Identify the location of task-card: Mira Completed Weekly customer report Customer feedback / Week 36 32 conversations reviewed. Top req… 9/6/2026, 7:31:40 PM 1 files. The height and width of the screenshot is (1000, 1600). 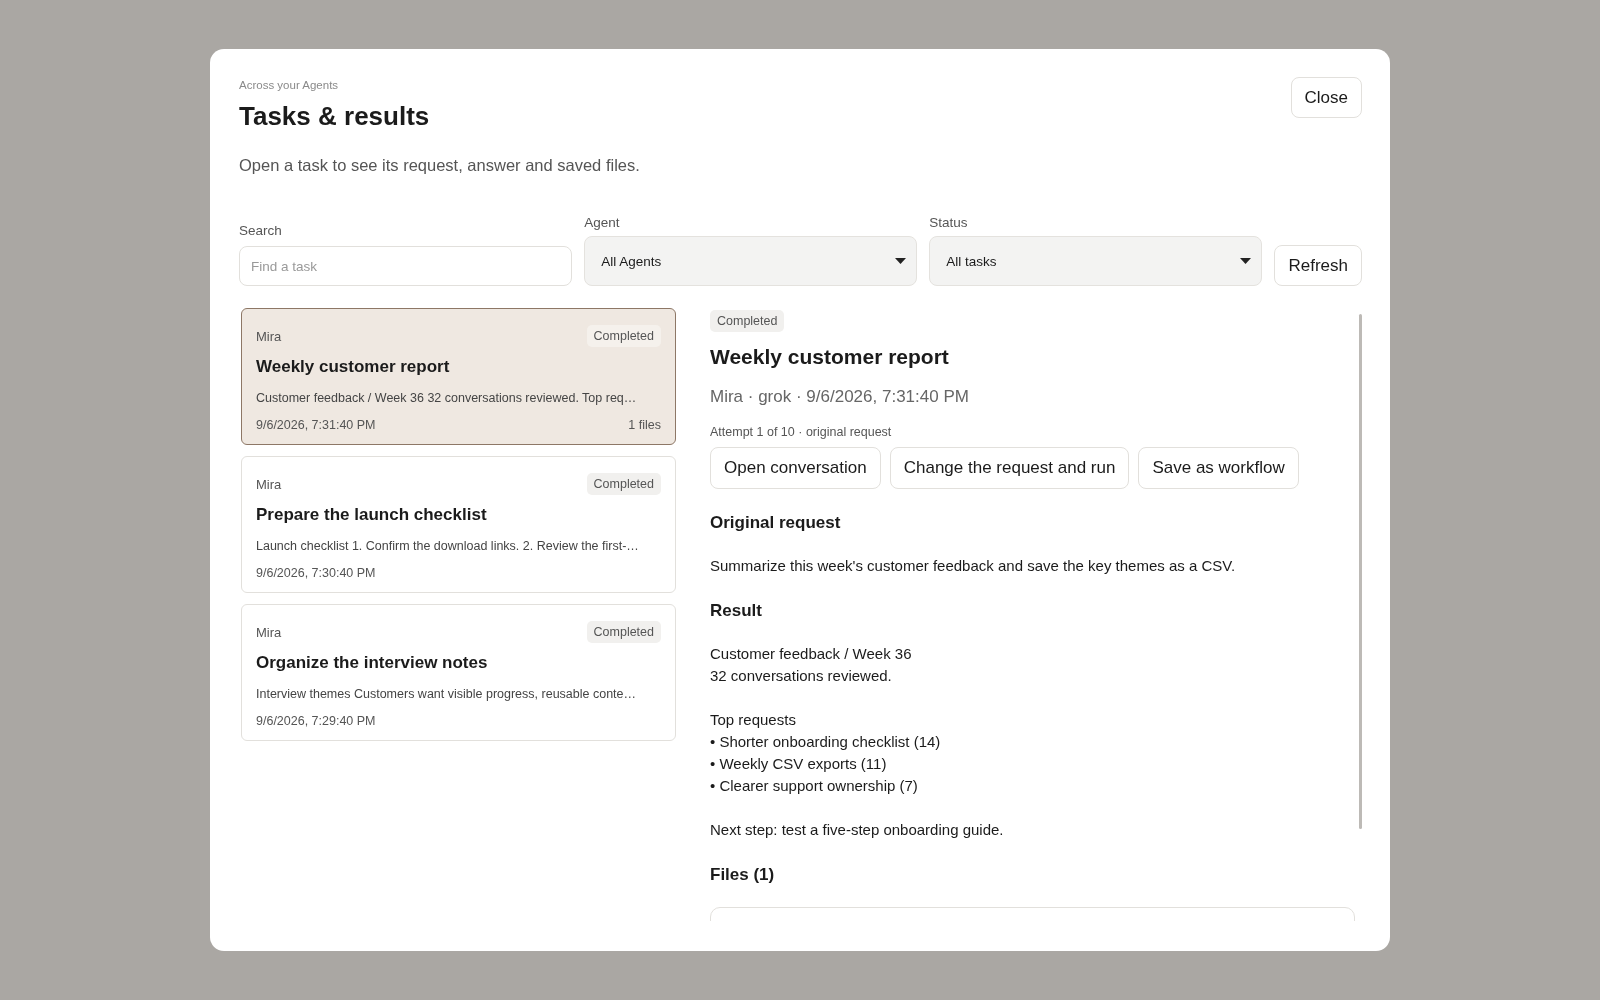
(458, 376).